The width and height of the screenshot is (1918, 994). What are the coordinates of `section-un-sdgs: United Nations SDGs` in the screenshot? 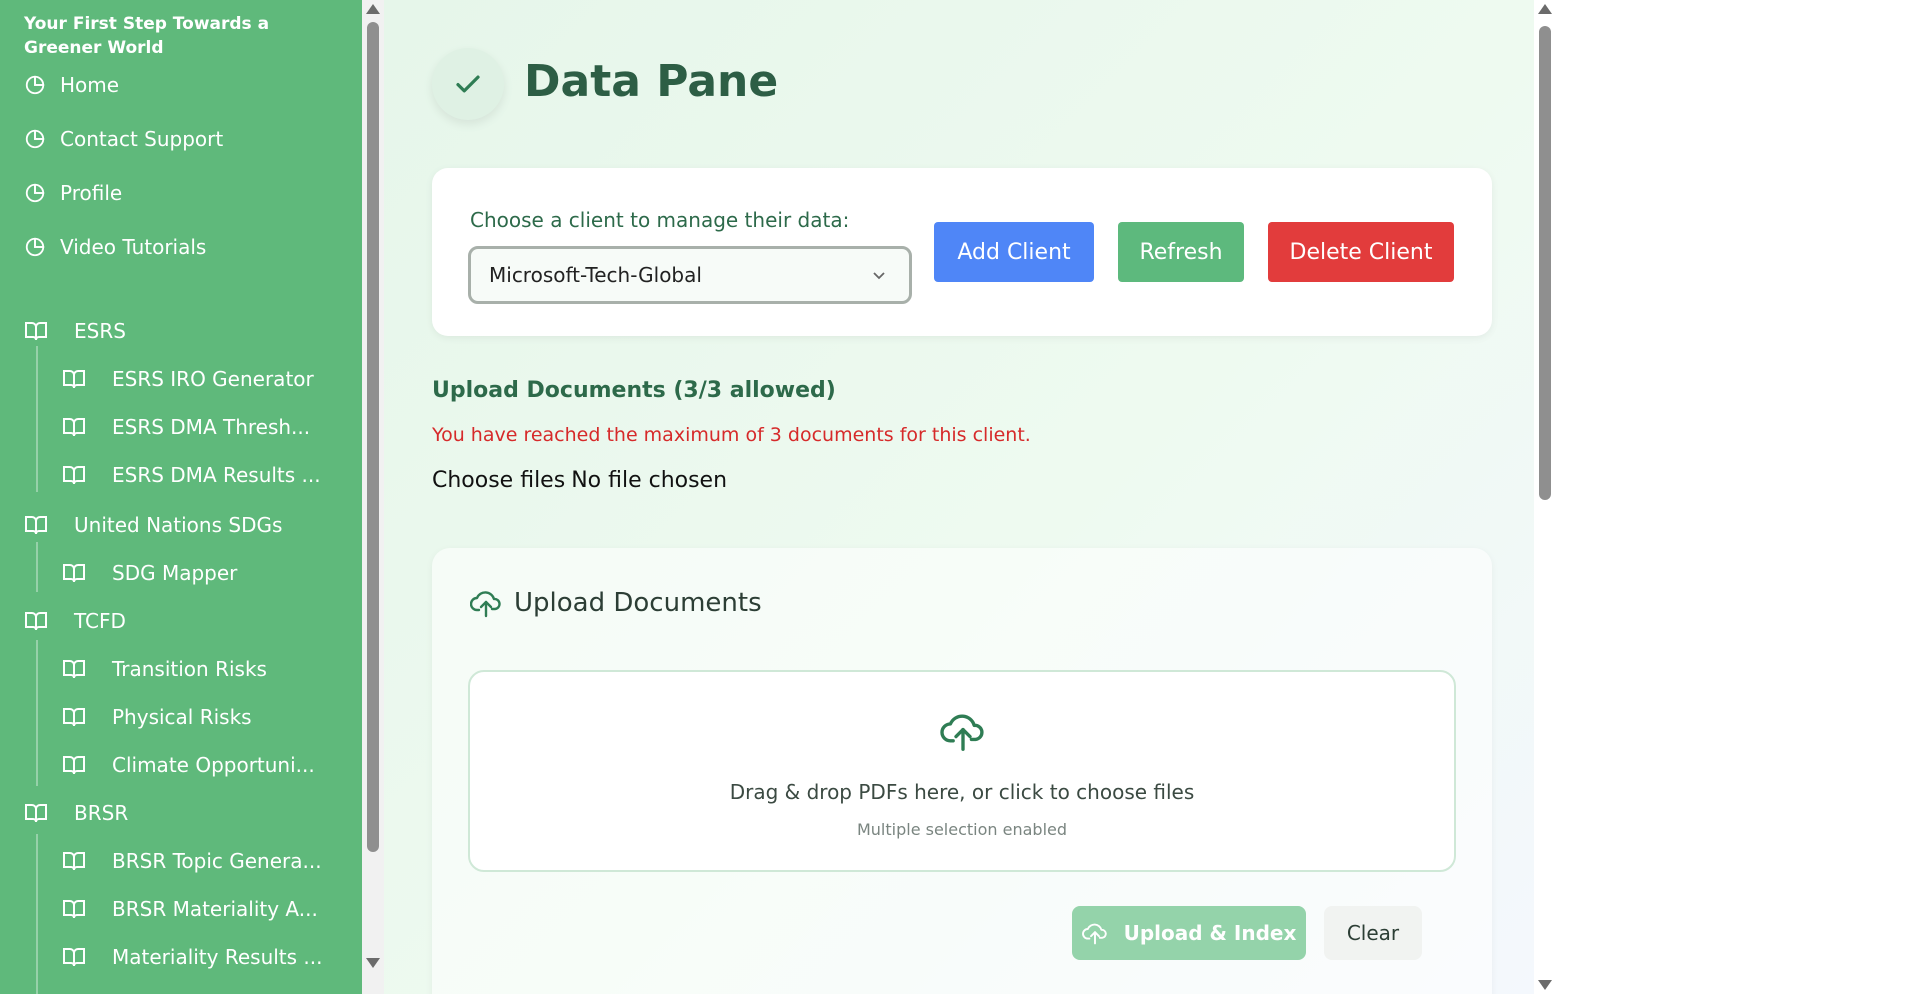 It's located at (153, 525).